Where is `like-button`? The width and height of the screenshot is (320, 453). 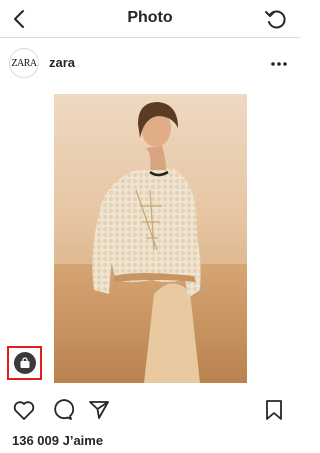
like-button is located at coordinates (24, 410).